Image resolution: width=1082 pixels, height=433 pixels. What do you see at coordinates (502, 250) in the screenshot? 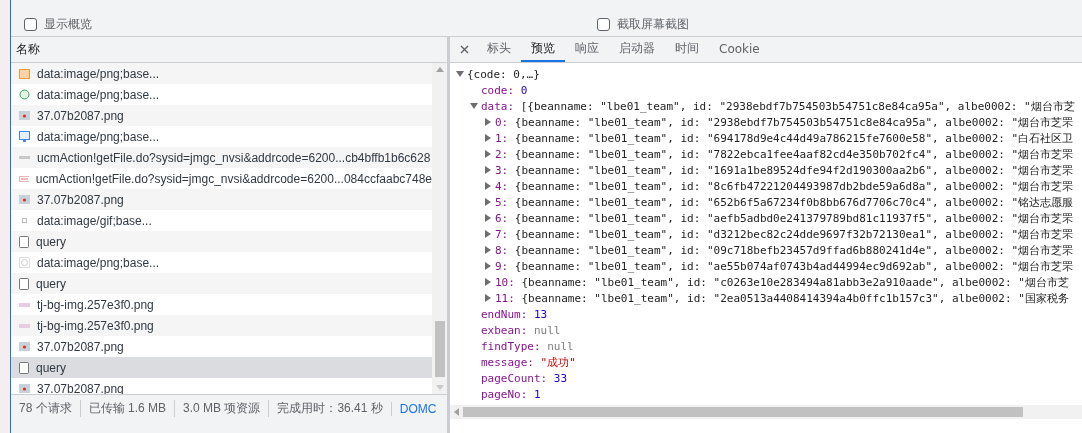
I see `json-key: 8:` at bounding box center [502, 250].